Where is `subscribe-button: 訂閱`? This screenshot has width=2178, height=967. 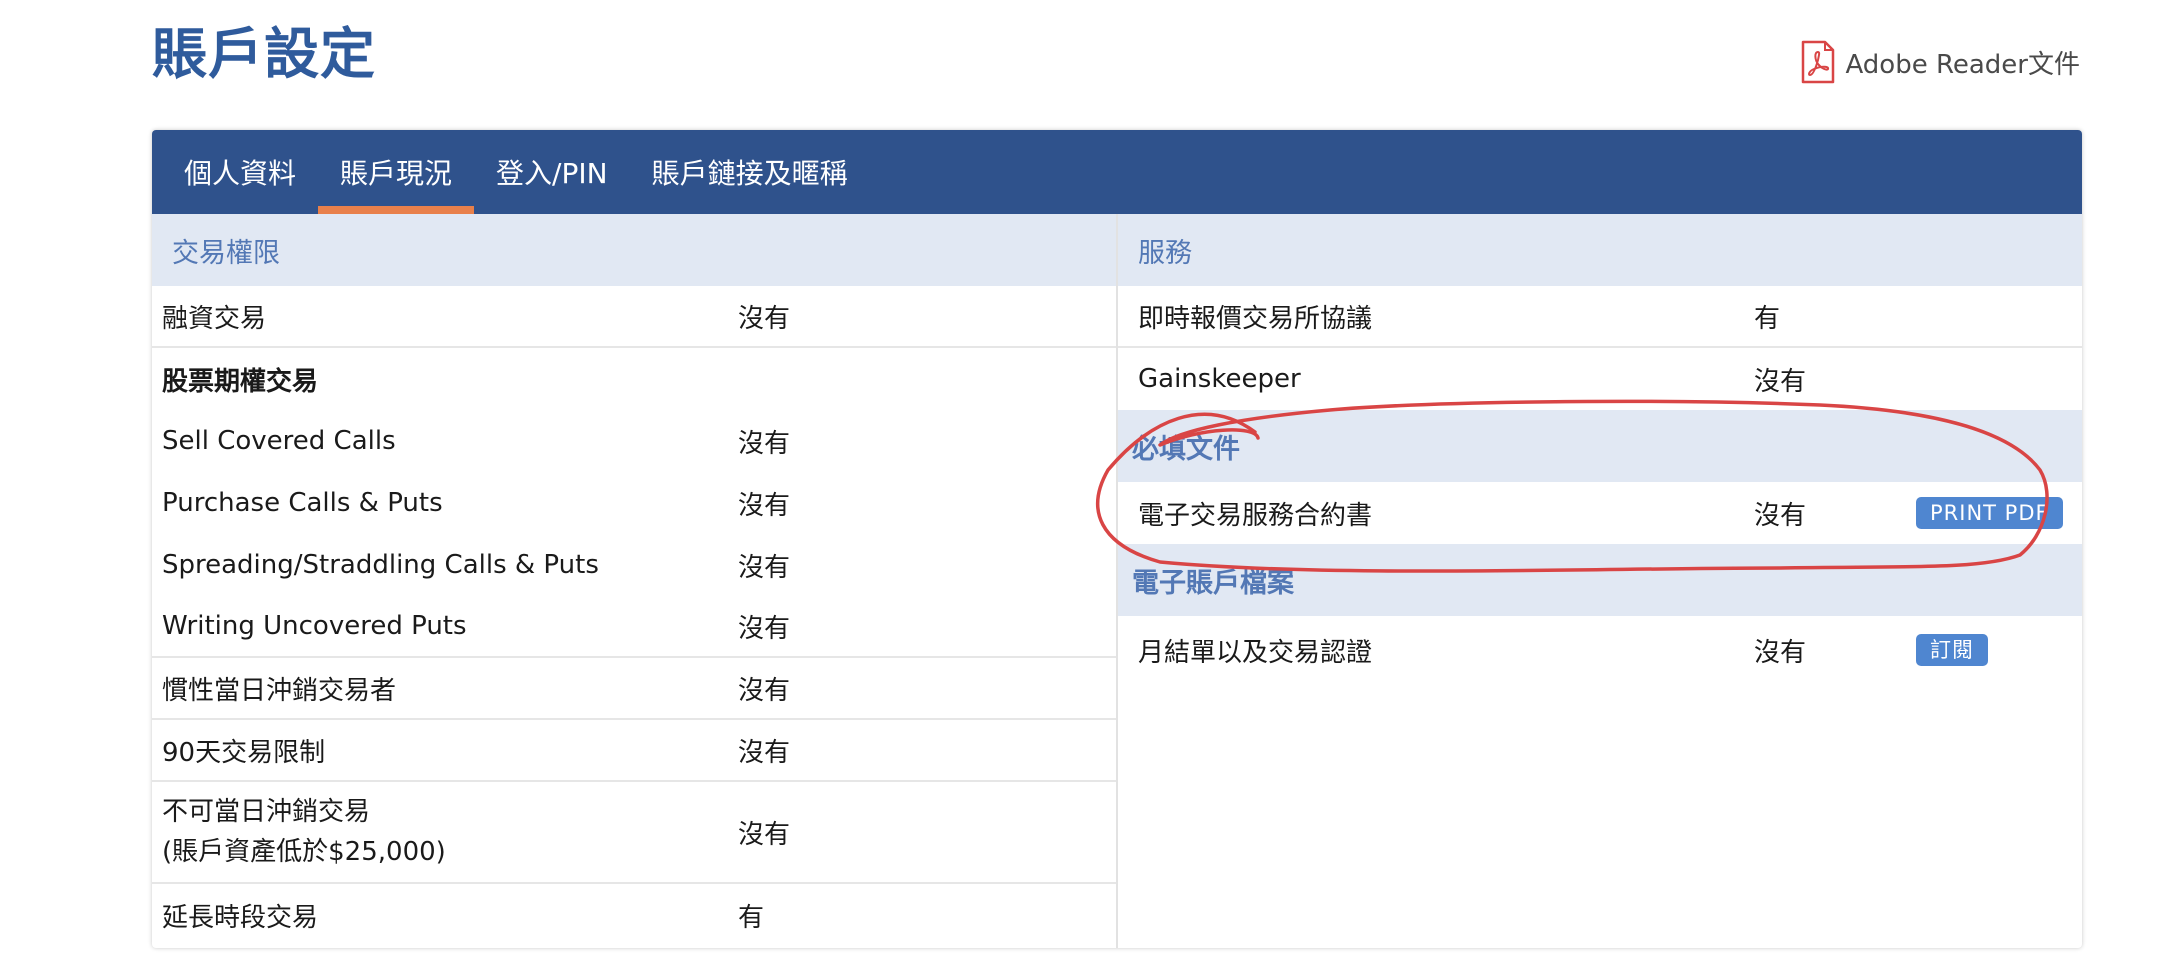 subscribe-button: 訂閱 is located at coordinates (1952, 650).